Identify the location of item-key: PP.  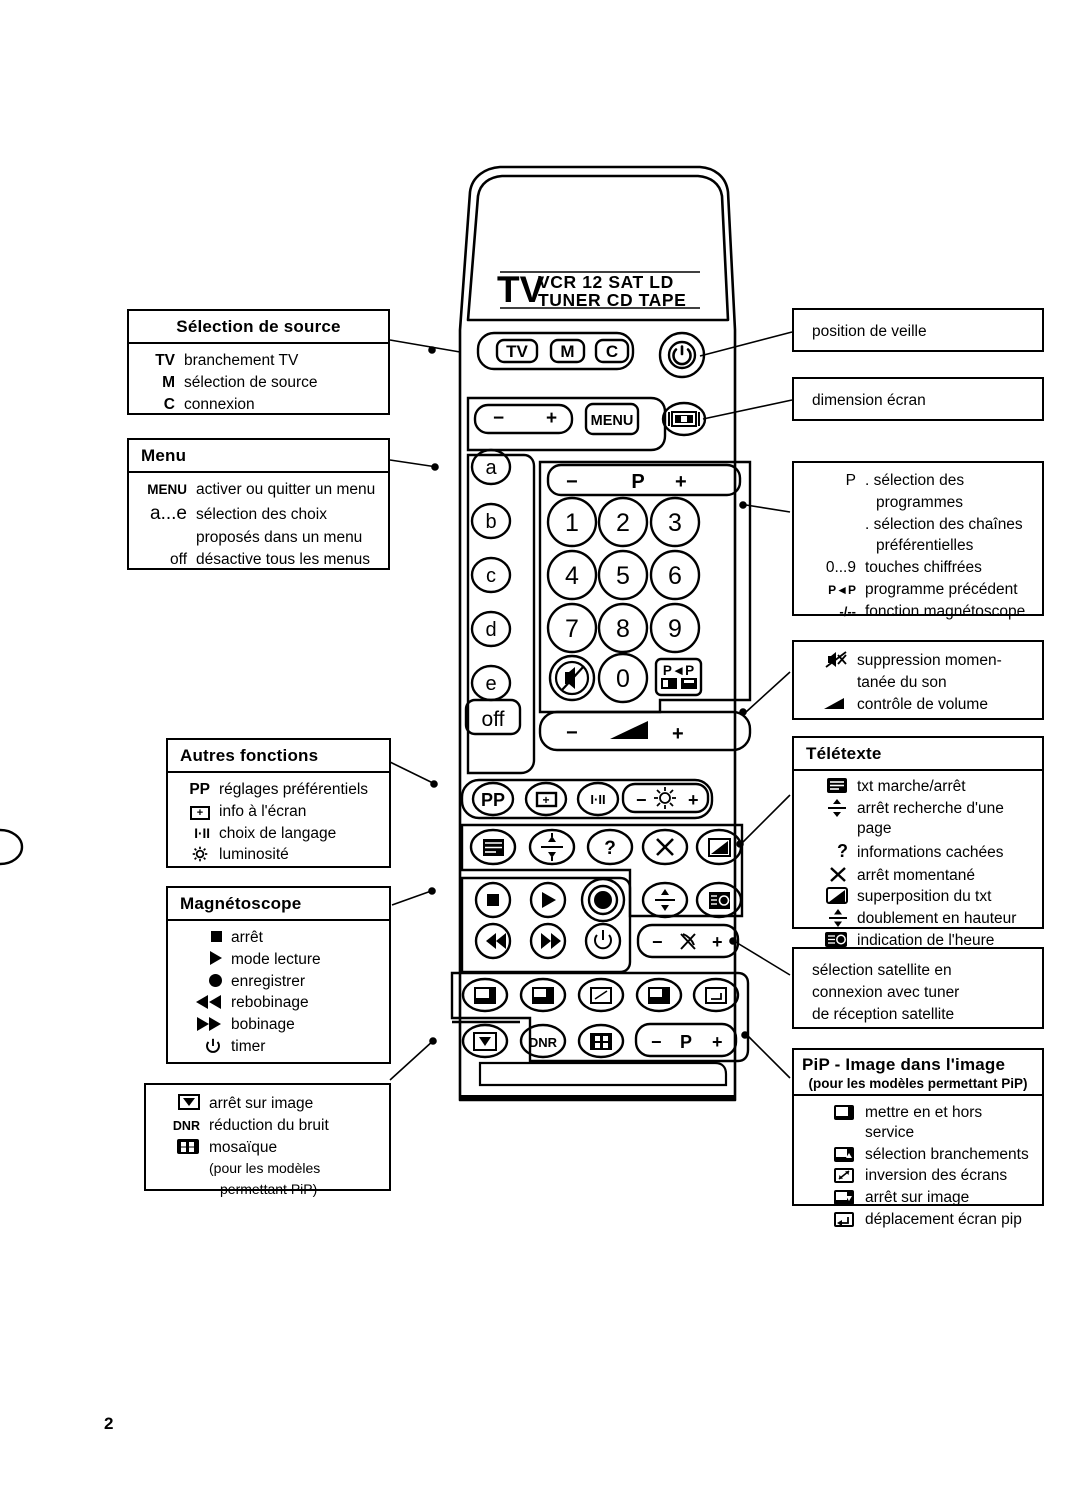
(199, 789).